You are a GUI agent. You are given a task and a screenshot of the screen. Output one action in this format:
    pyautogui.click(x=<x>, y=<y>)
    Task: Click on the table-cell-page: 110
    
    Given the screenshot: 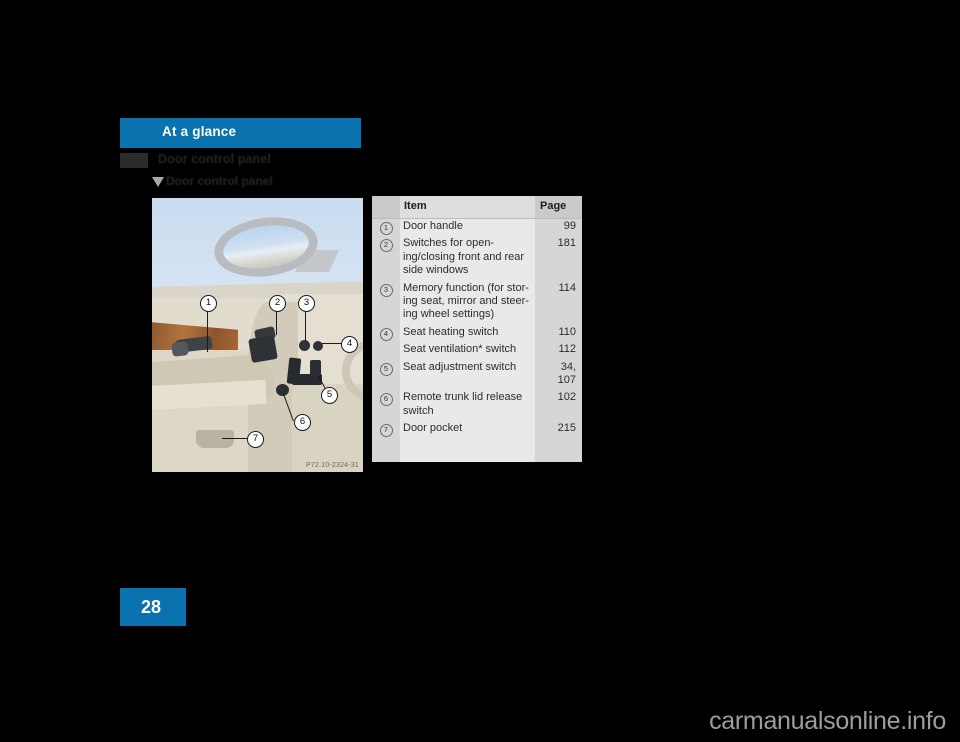 What is the action you would take?
    pyautogui.click(x=567, y=331)
    